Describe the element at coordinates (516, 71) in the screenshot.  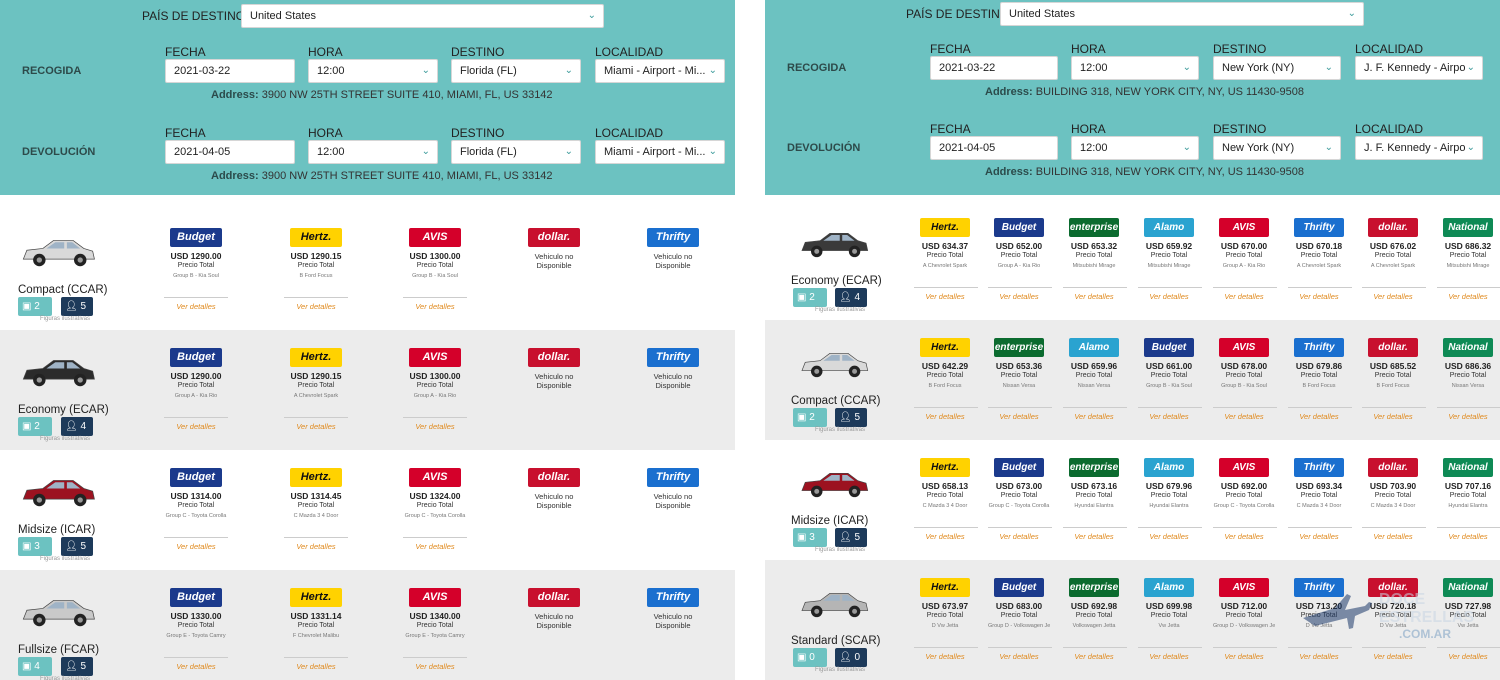
I see `pickup-destination-select: Florida (FL) ⌄` at that location.